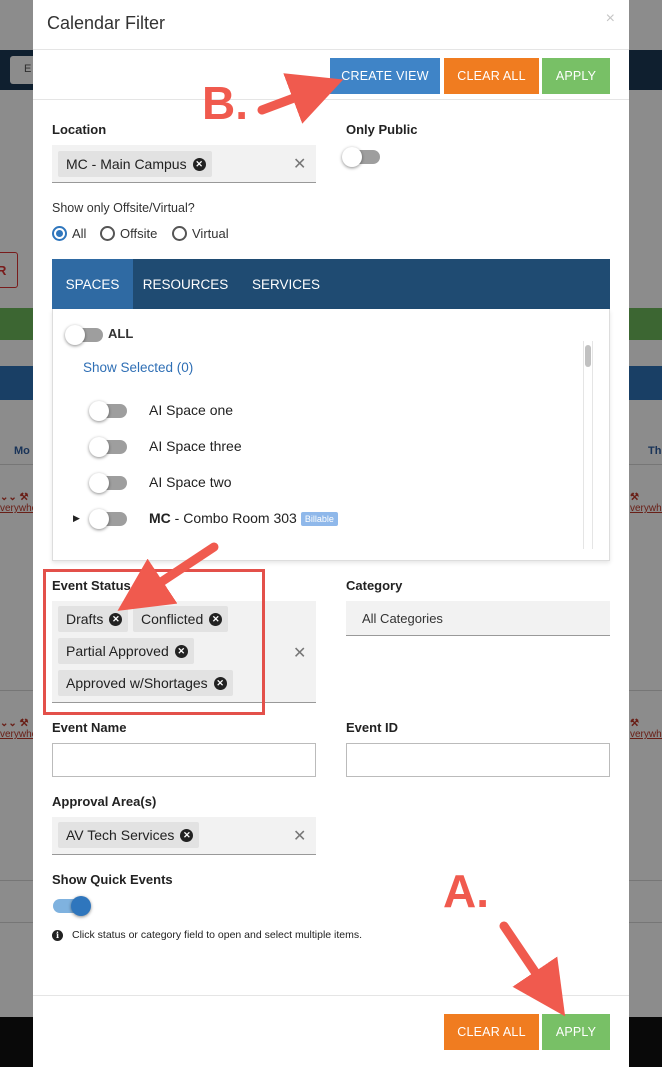  I want to click on annotation-arrow-a, so click(532, 969).